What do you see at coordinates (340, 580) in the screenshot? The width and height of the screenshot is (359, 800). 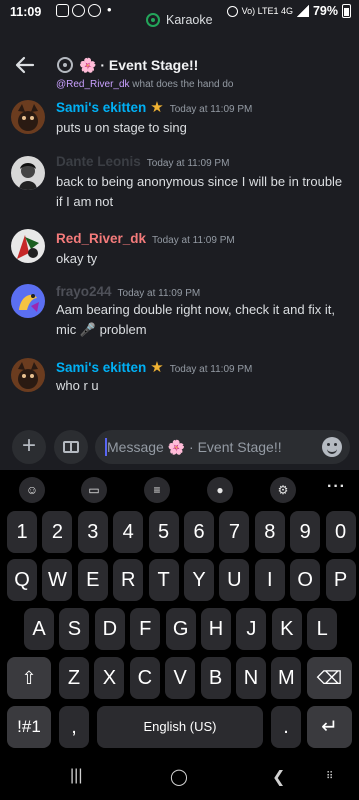 I see `key-p: P` at bounding box center [340, 580].